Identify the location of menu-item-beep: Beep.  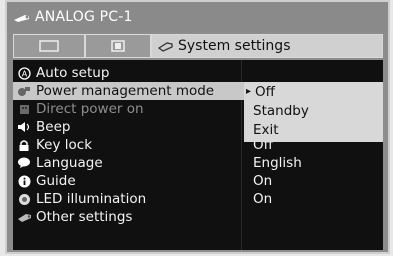
(127, 127).